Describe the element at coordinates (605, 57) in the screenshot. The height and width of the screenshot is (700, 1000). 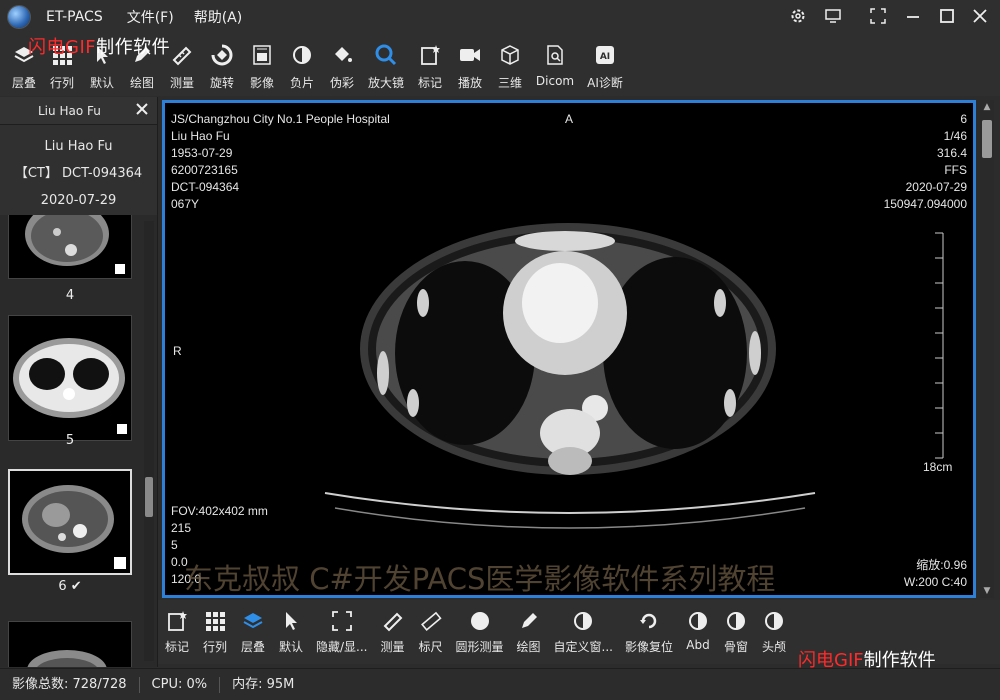
I see `svg-text: AI` at that location.